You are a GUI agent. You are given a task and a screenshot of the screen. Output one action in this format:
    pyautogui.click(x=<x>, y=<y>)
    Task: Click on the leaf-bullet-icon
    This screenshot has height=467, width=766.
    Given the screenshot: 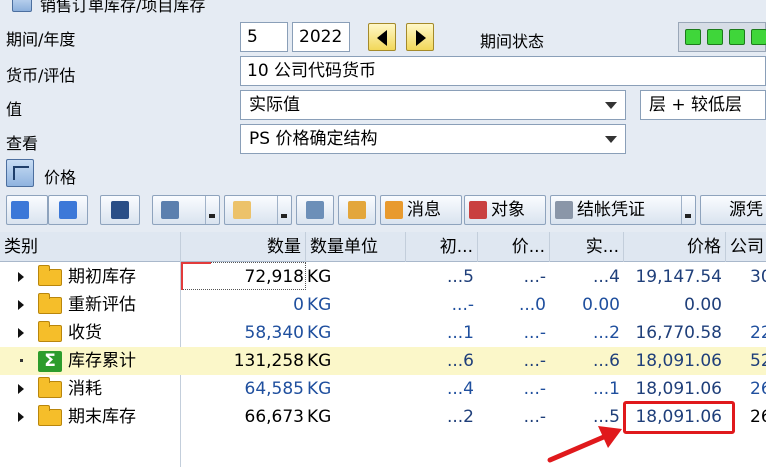 What is the action you would take?
    pyautogui.click(x=21, y=360)
    